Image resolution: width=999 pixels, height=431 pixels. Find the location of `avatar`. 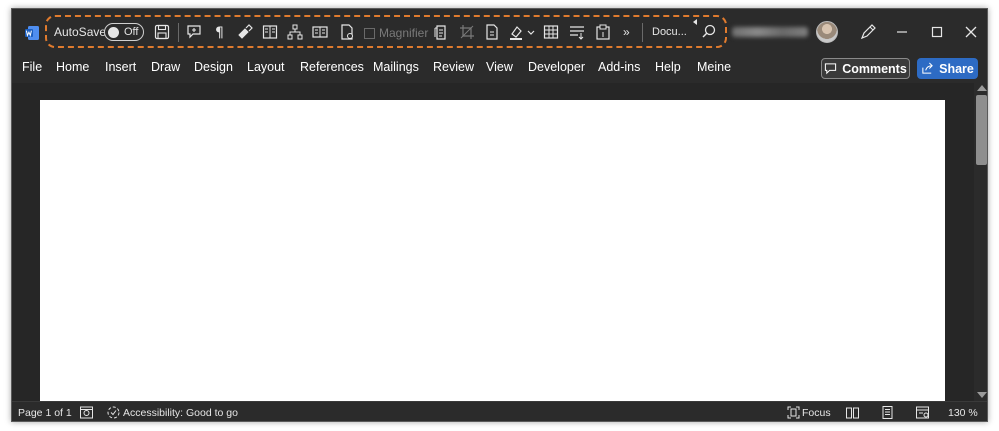

avatar is located at coordinates (827, 32).